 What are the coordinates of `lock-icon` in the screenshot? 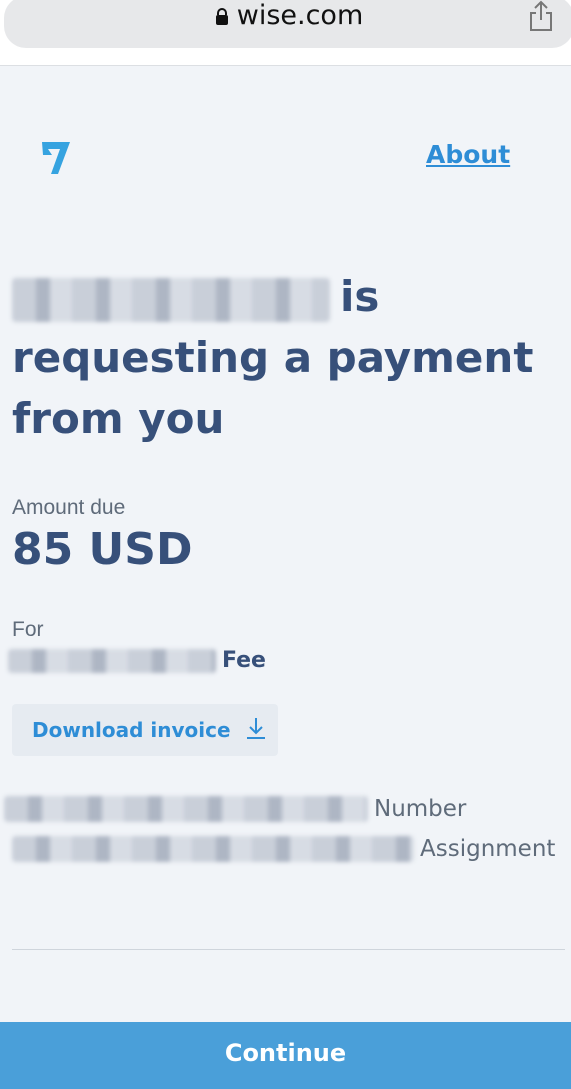 It's located at (222, 16).